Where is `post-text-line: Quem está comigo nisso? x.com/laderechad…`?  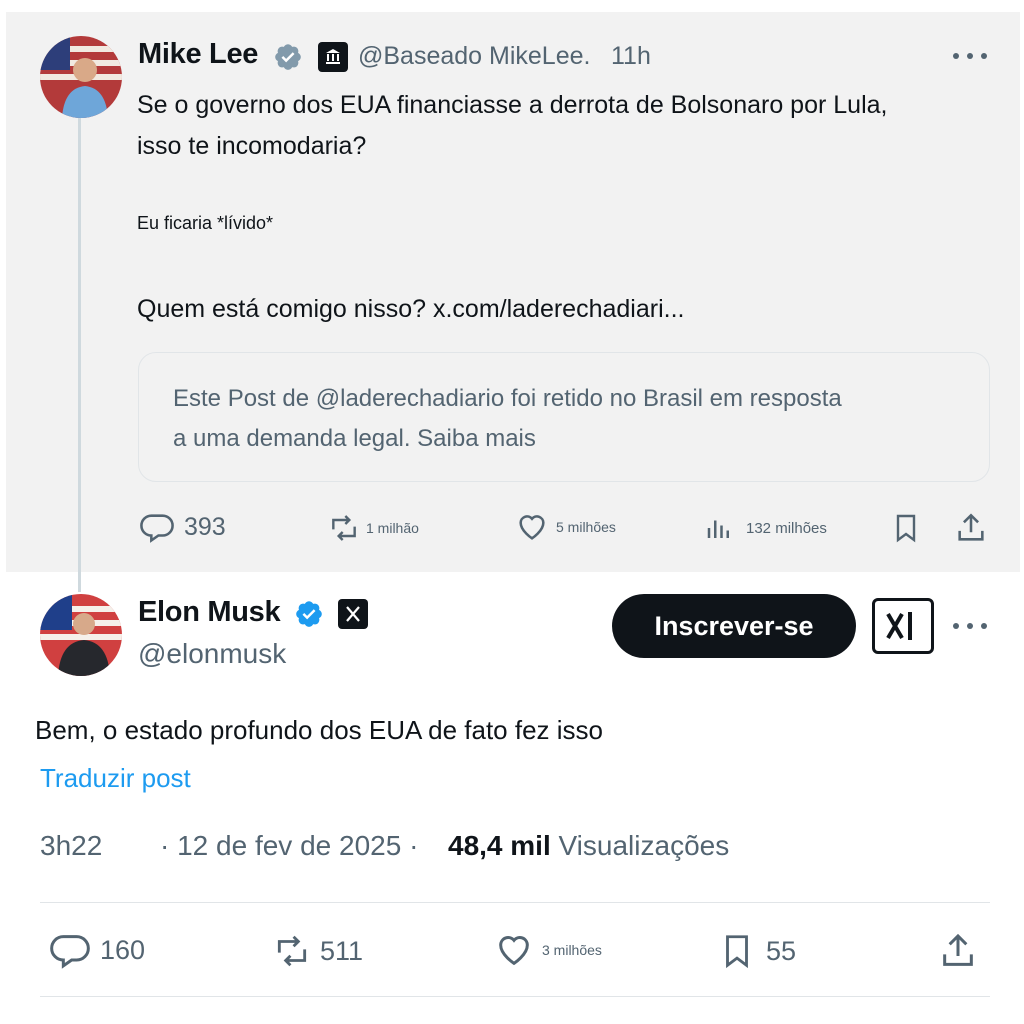 post-text-line: Quem está comigo nisso? x.com/laderechad… is located at coordinates (411, 309).